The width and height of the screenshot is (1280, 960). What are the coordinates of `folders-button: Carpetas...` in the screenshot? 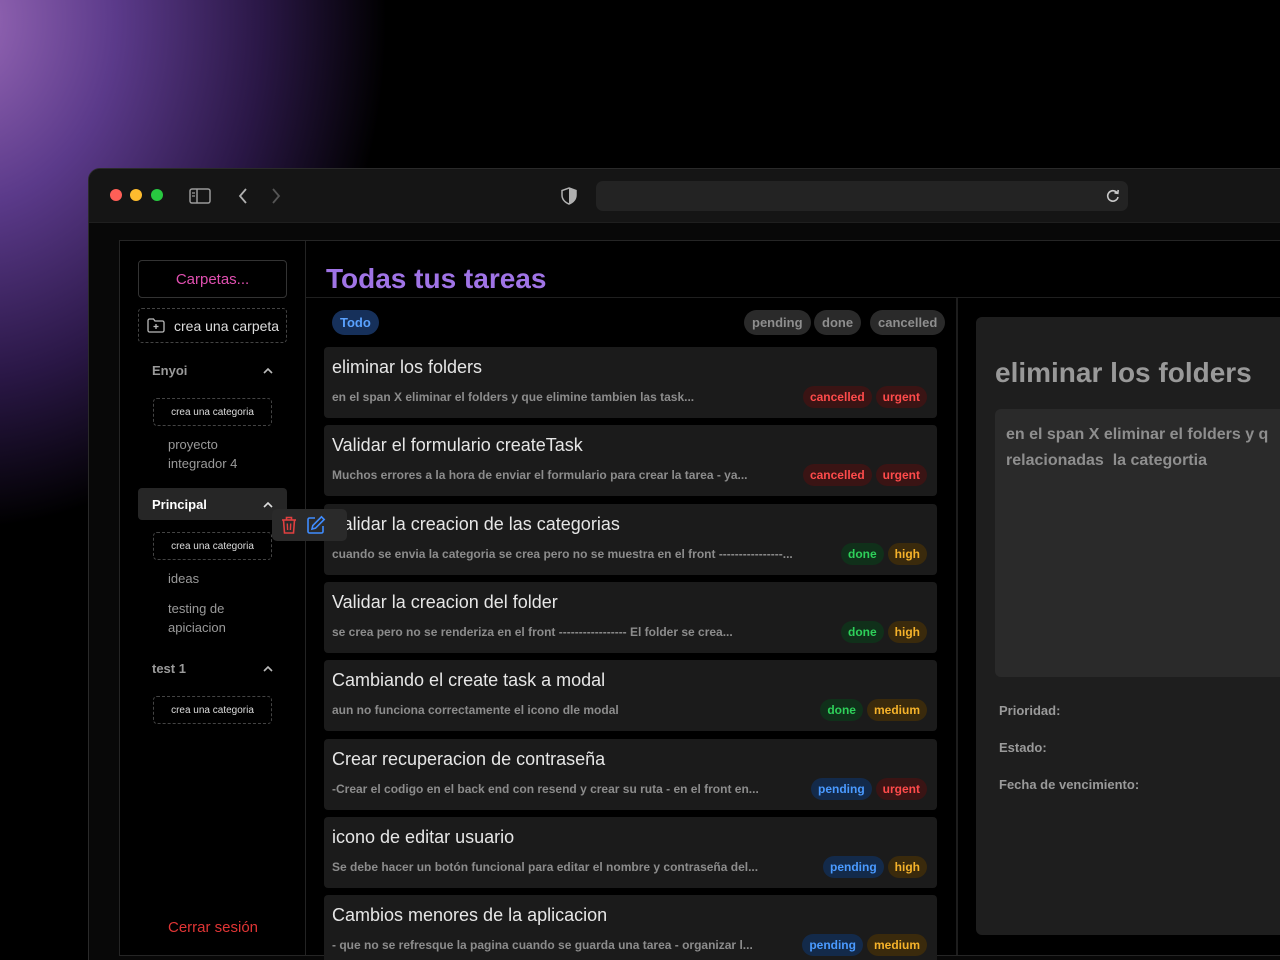 It's located at (212, 279).